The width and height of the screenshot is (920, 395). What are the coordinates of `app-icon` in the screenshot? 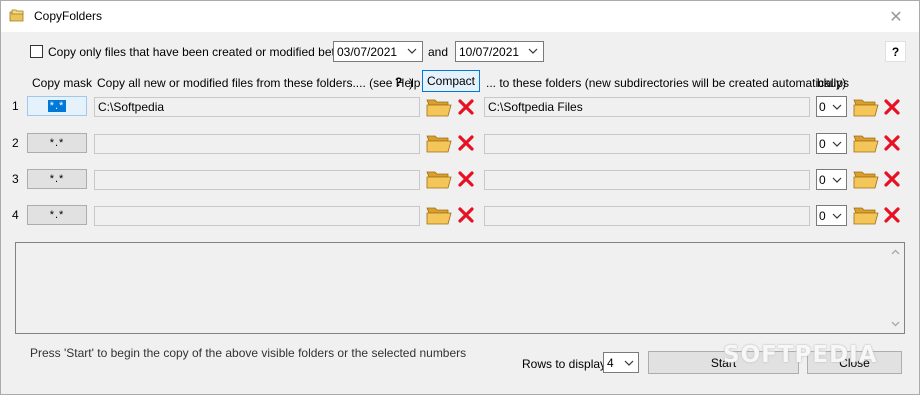 It's located at (16, 15).